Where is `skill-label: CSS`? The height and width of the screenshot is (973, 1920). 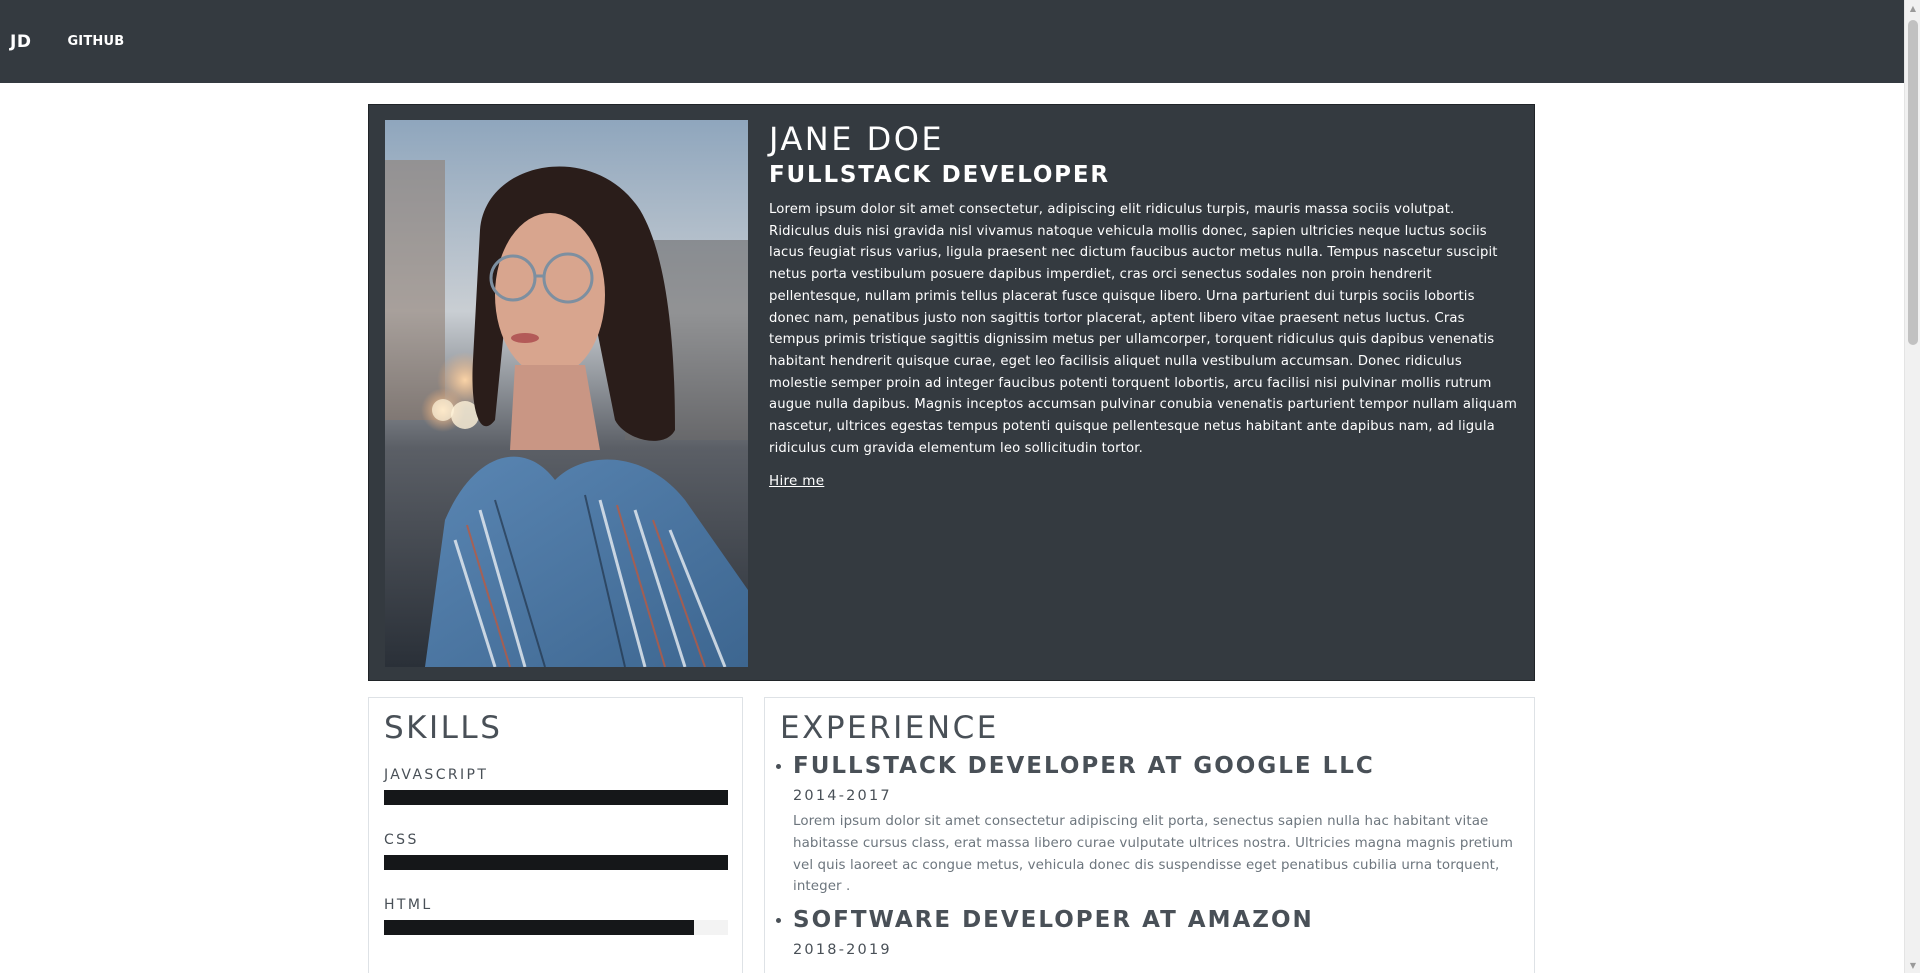
skill-label: CSS is located at coordinates (401, 840).